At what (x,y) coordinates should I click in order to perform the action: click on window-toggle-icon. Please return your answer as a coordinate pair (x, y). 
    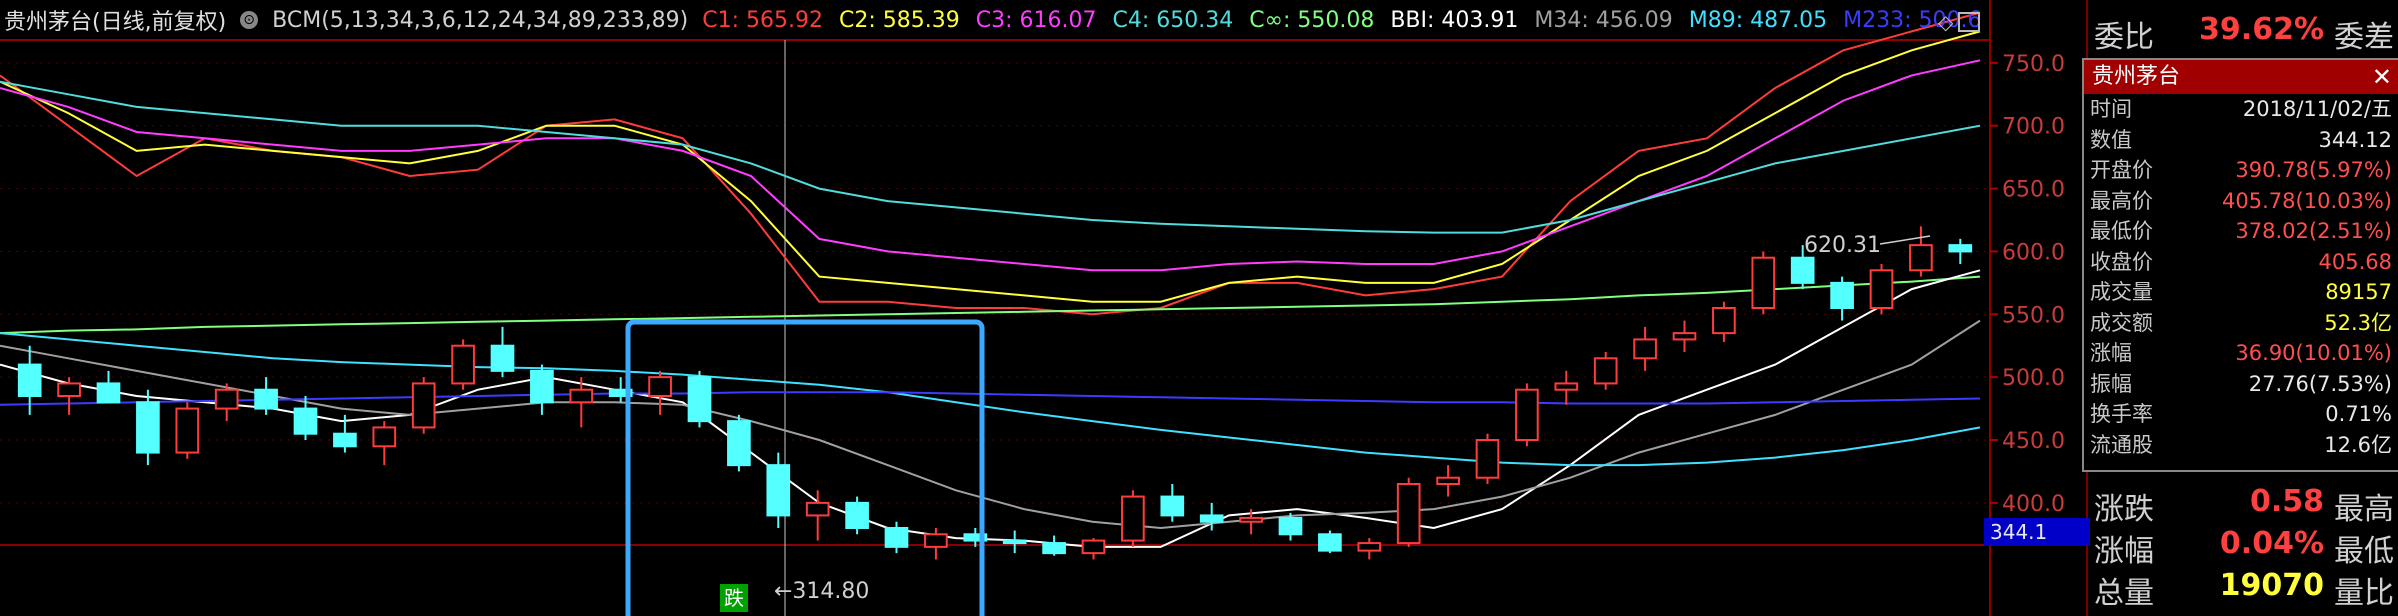
    Looking at the image, I should click on (1969, 22).